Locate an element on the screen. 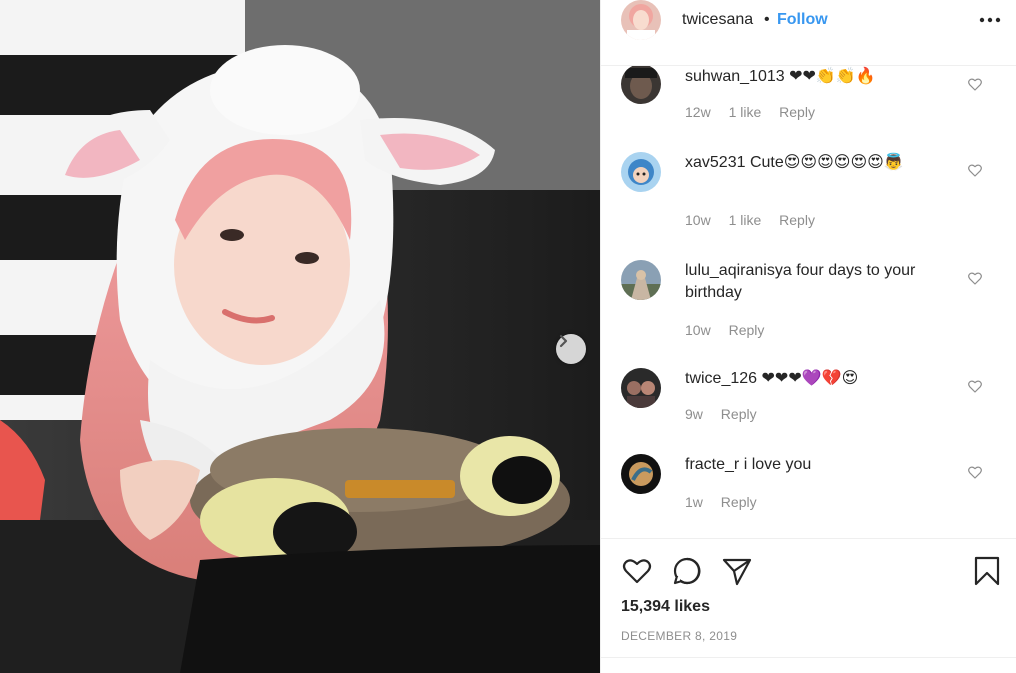 This screenshot has height=673, width=1016. divider is located at coordinates (808, 657).